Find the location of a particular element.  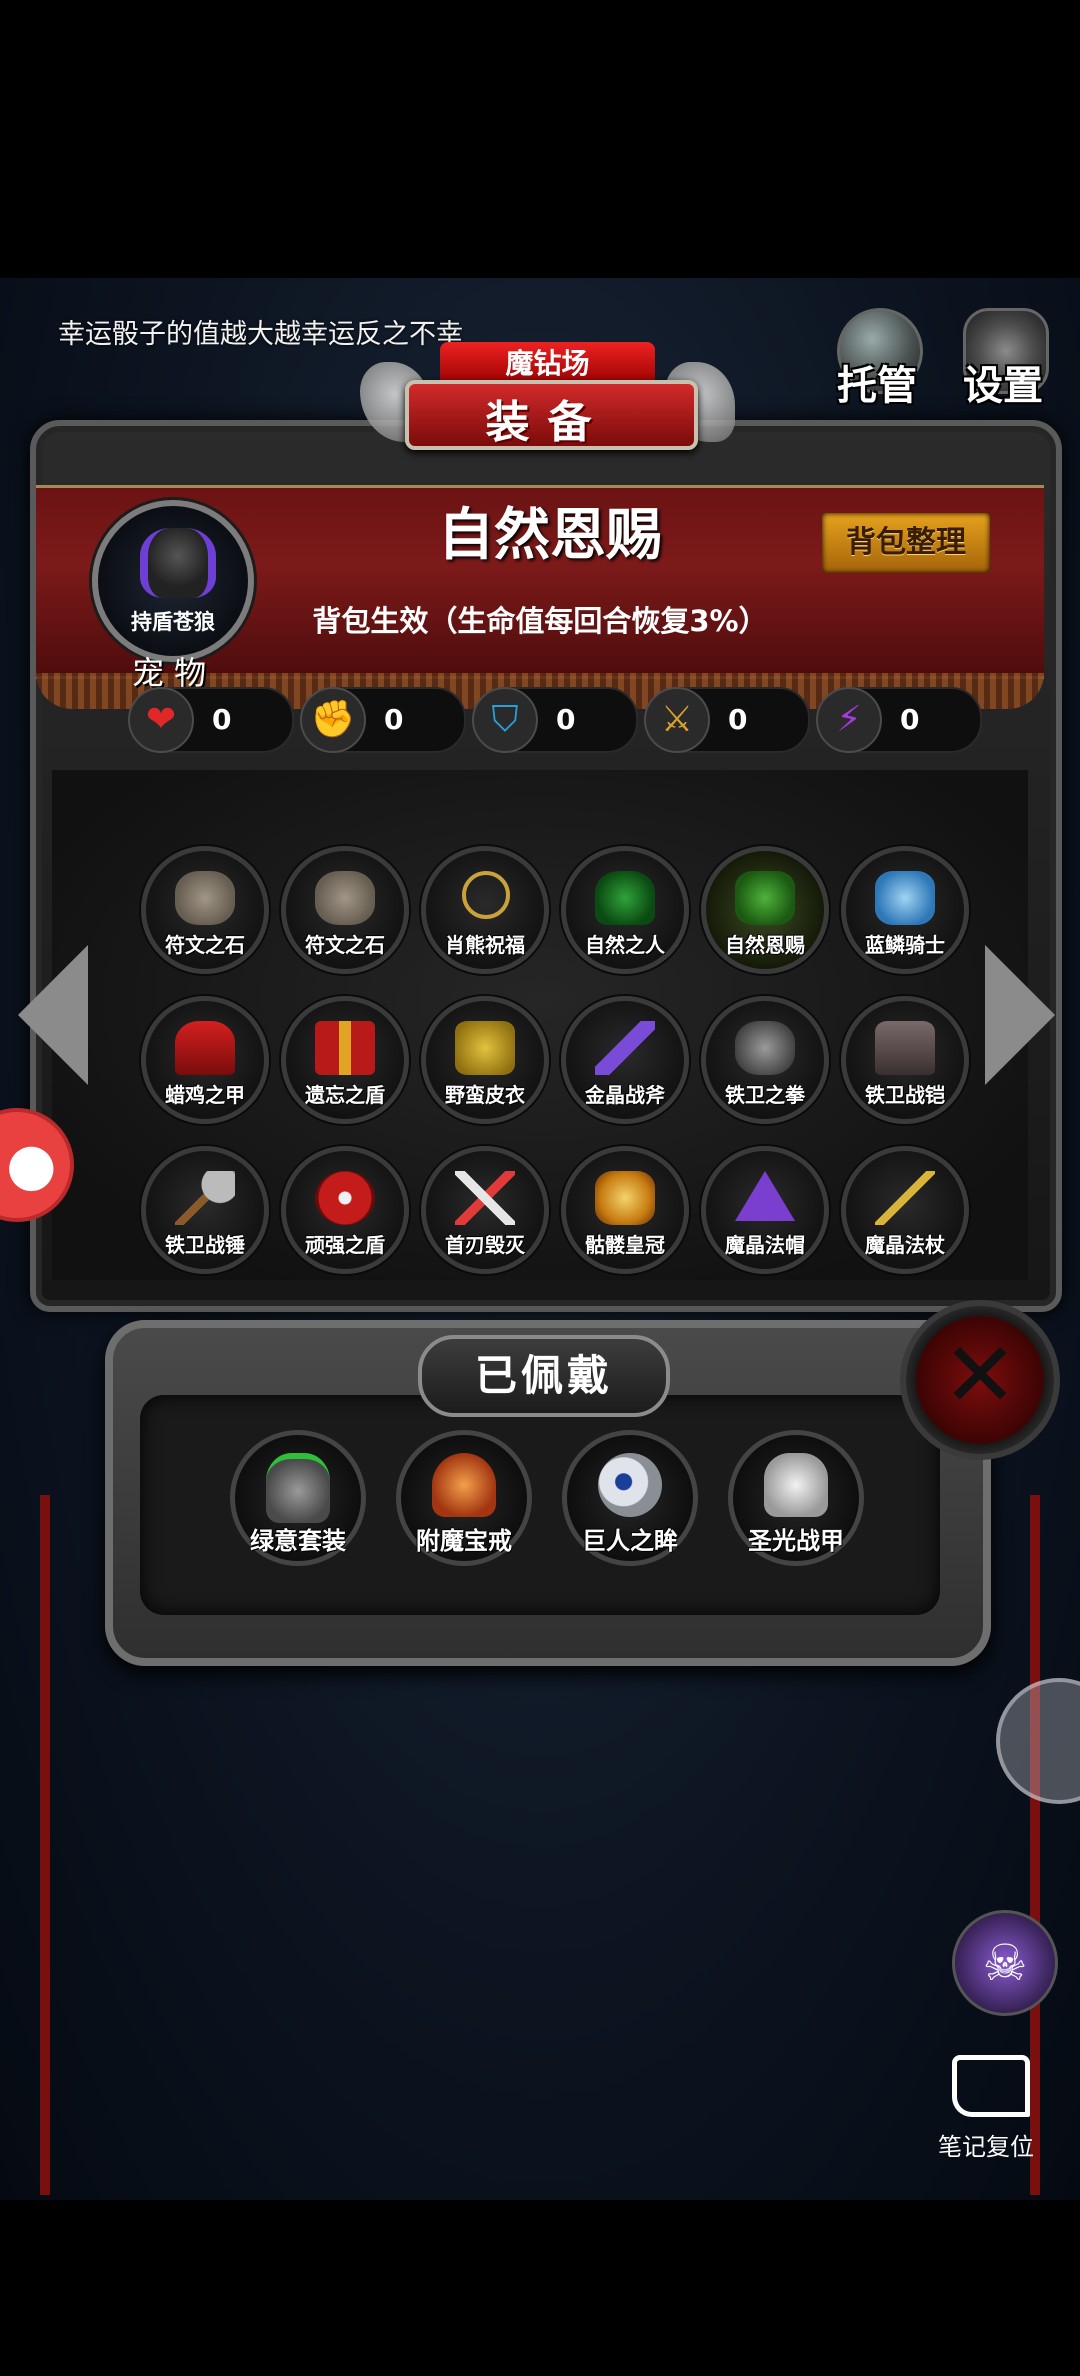

sort-bag-button: 背包整理 is located at coordinates (906, 543).